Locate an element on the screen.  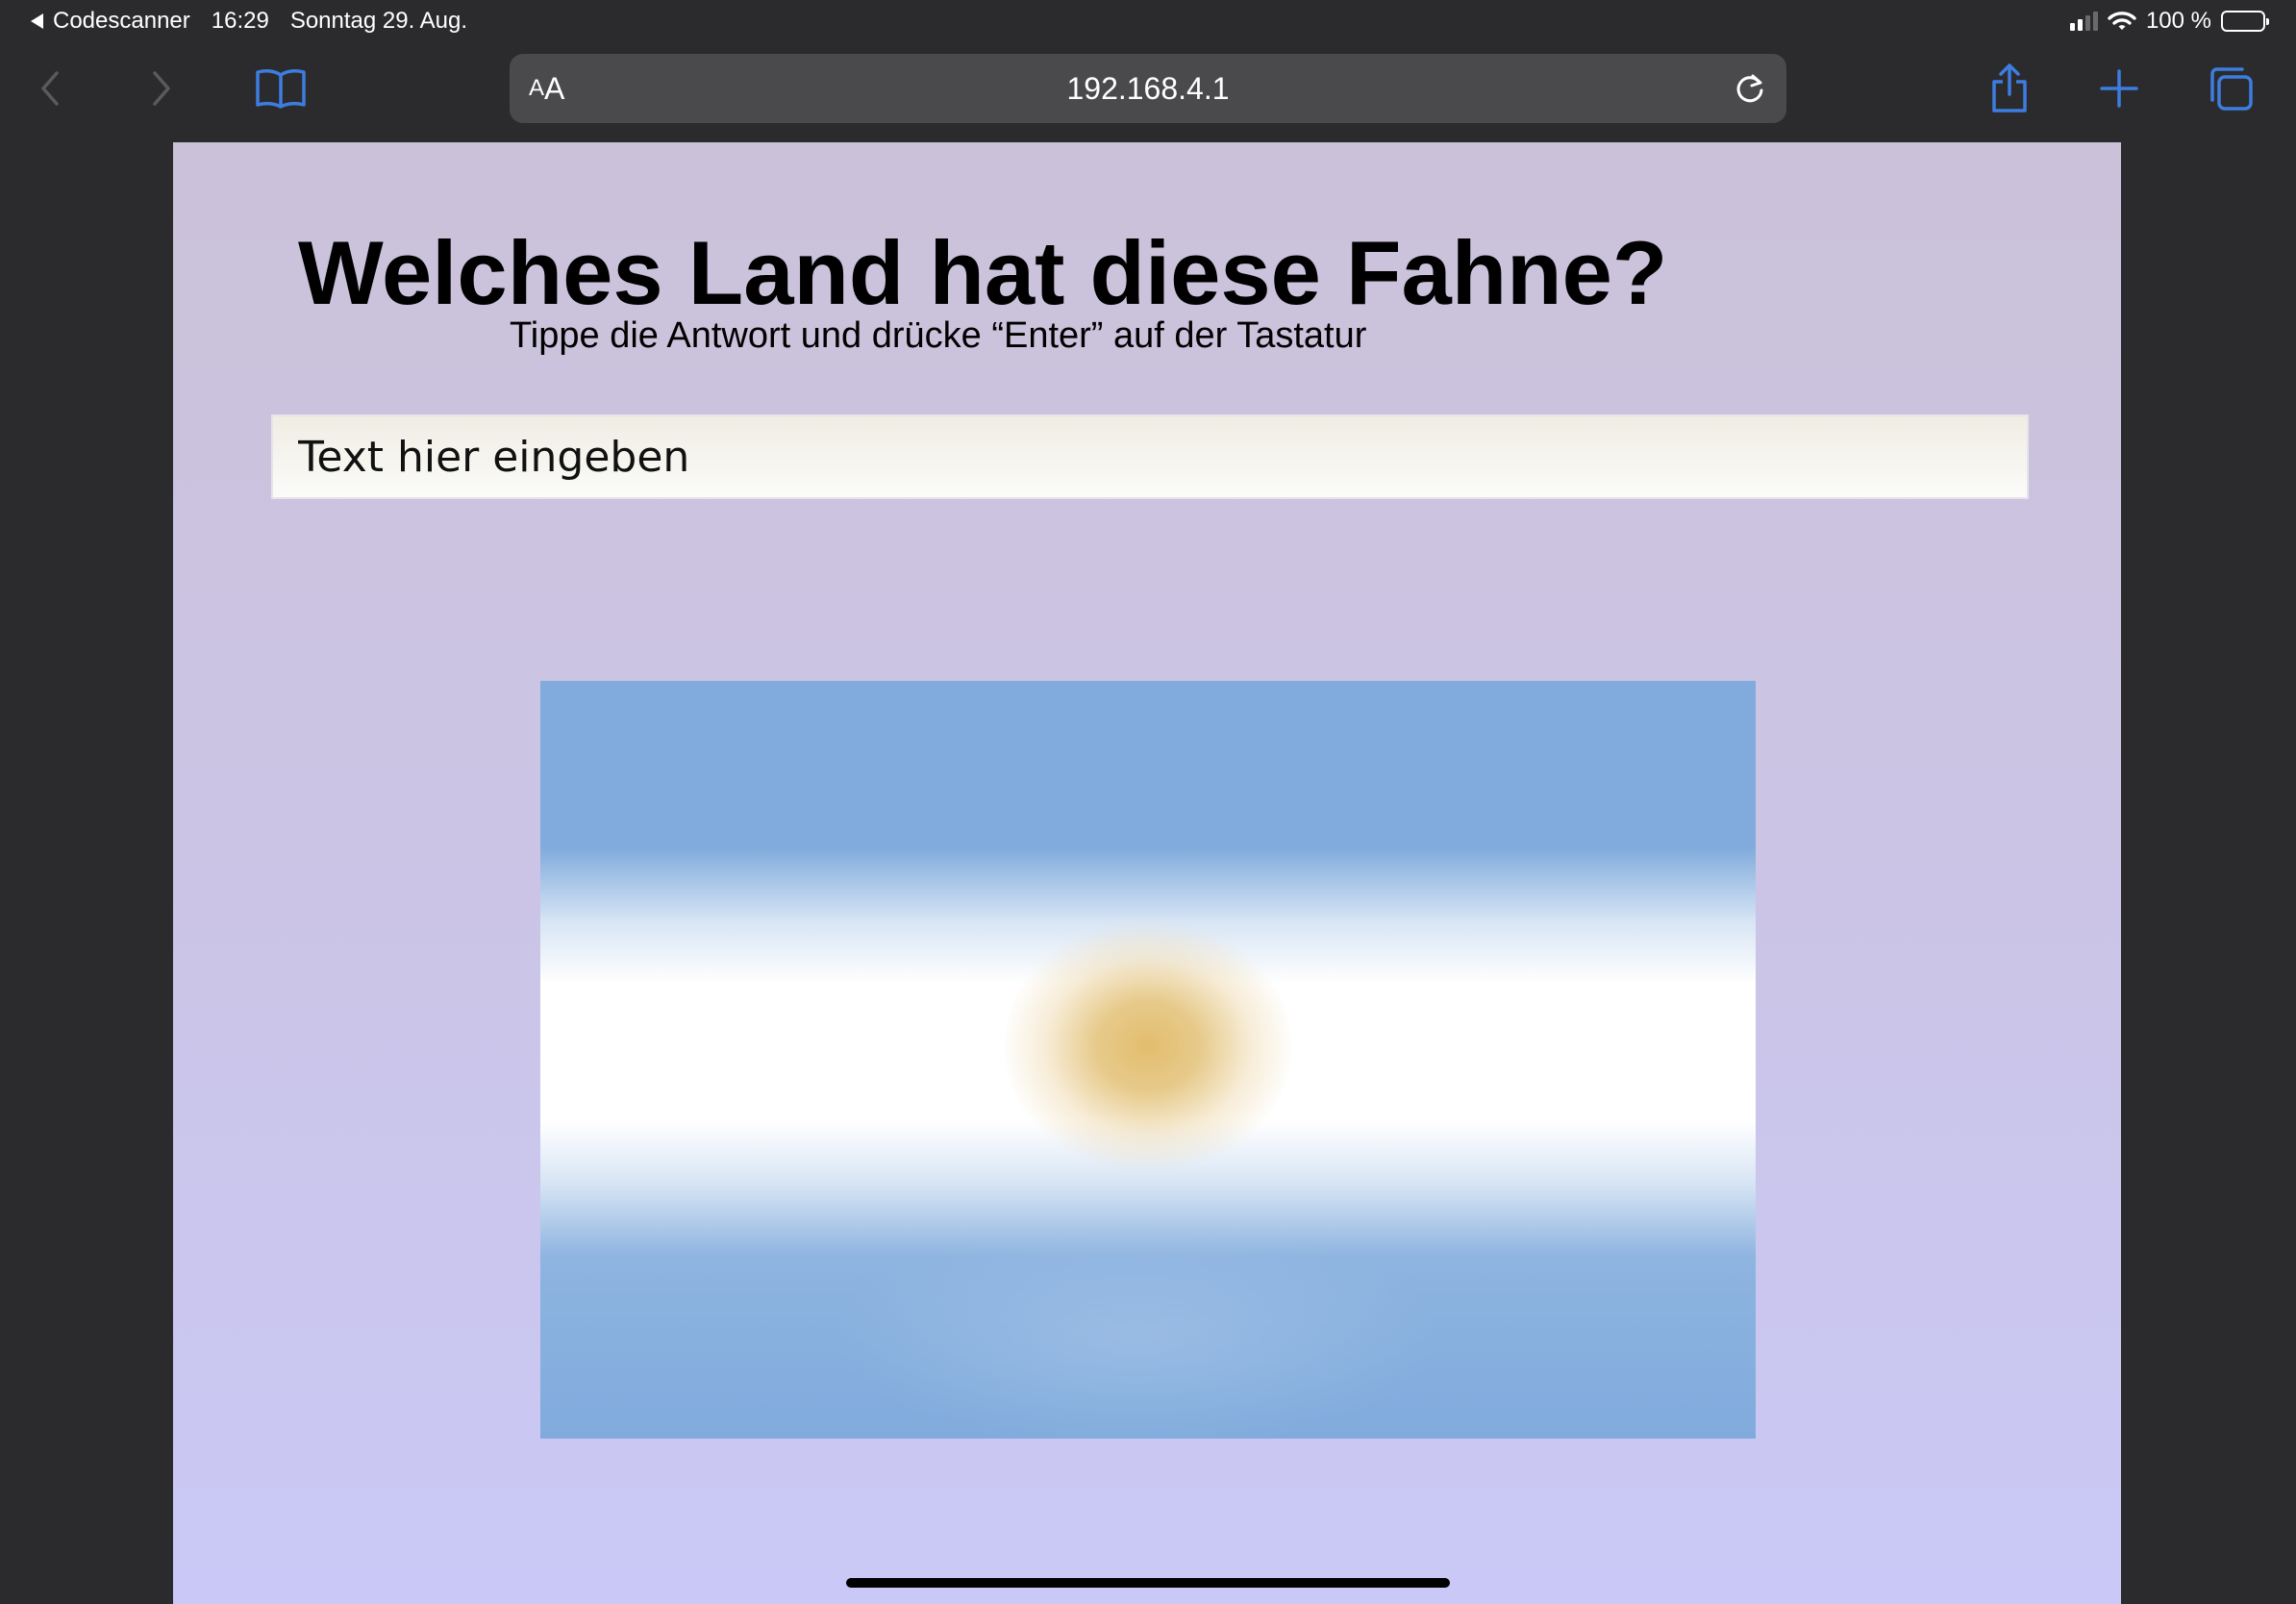
wifi-icon is located at coordinates (2122, 21).